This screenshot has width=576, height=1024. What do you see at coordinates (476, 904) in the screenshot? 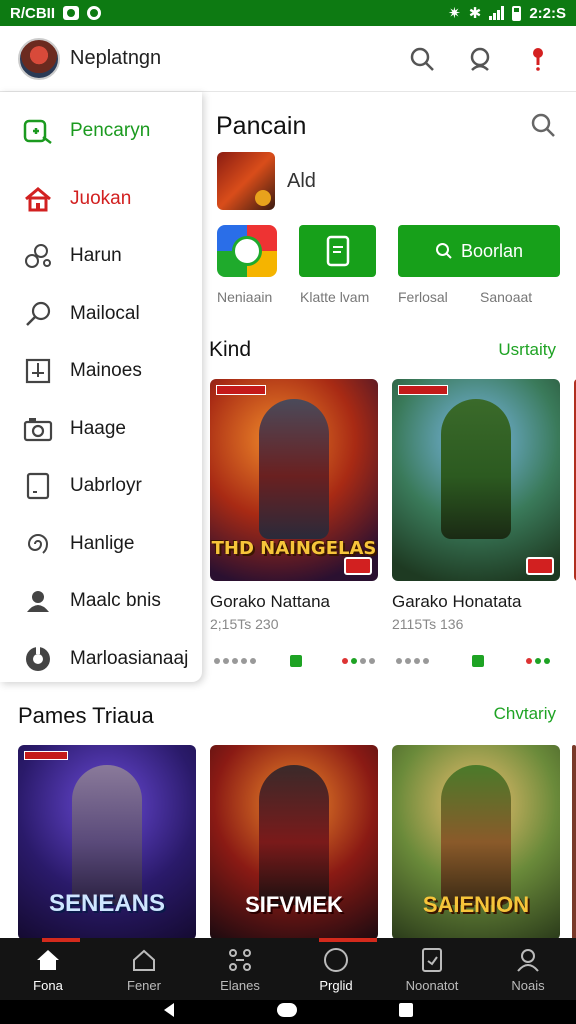
I see `game-logo: SAIENION` at bounding box center [476, 904].